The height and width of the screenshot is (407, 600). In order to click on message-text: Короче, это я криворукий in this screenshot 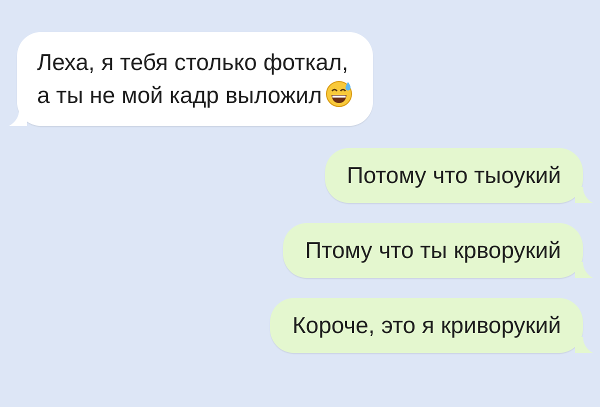, I will do `click(426, 325)`.